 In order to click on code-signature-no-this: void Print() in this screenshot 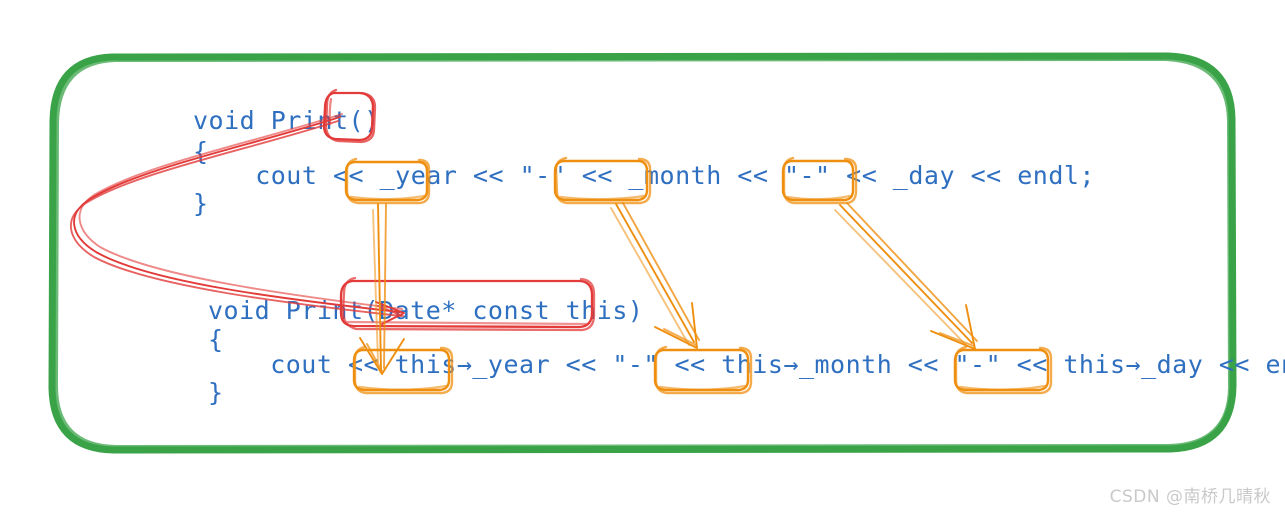, I will do `click(286, 120)`.